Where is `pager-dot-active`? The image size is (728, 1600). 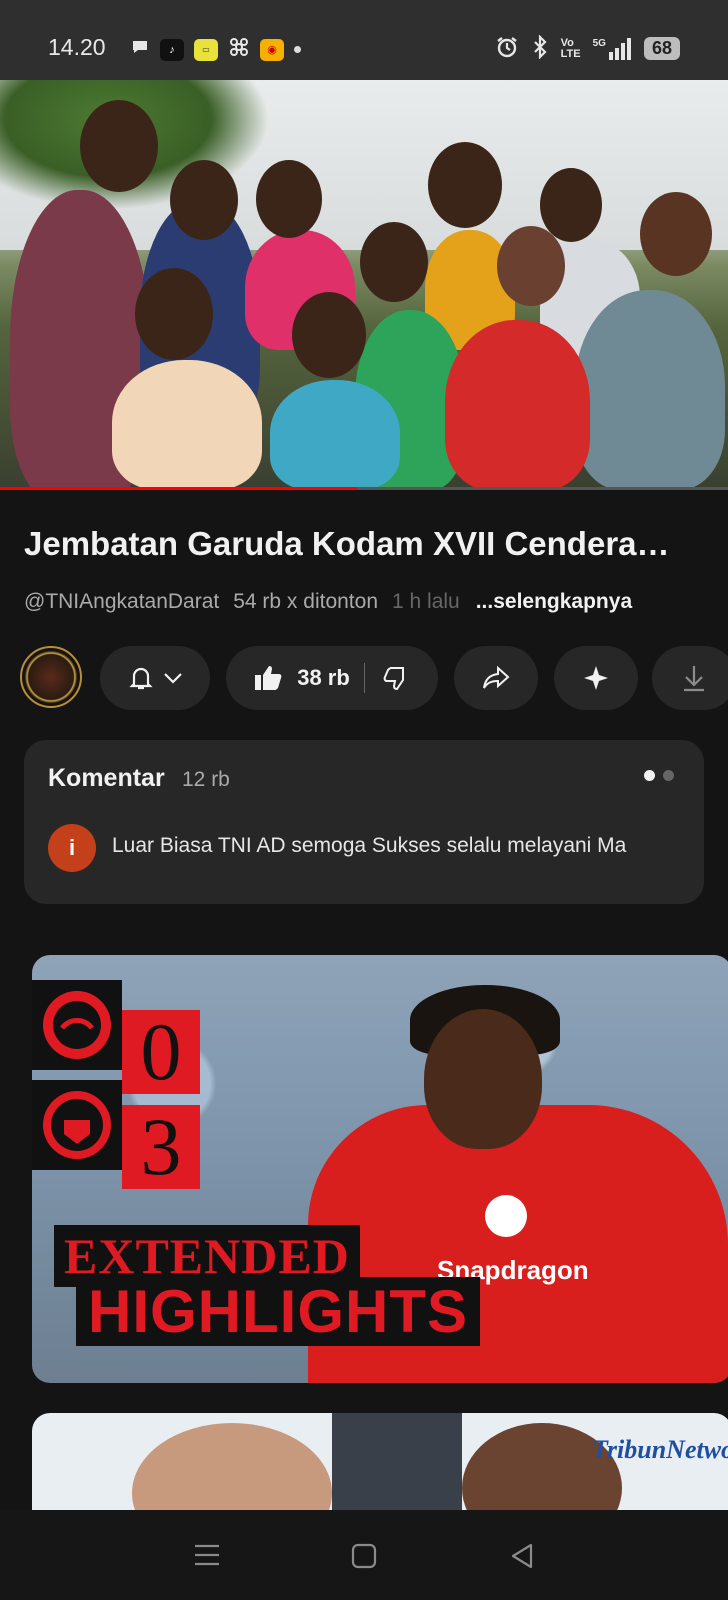 pager-dot-active is located at coordinates (649, 775).